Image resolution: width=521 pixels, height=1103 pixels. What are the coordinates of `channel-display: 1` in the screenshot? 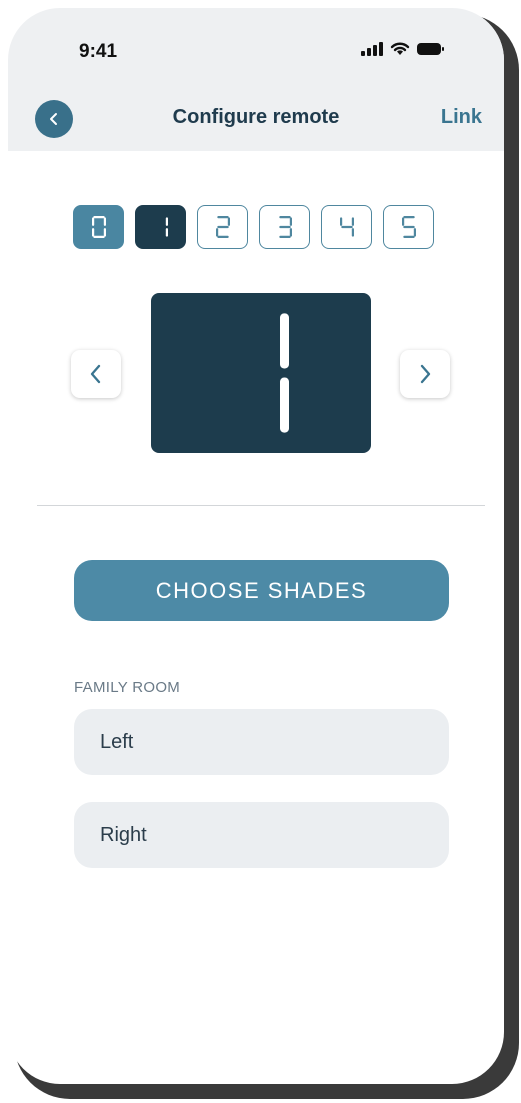 It's located at (261, 373).